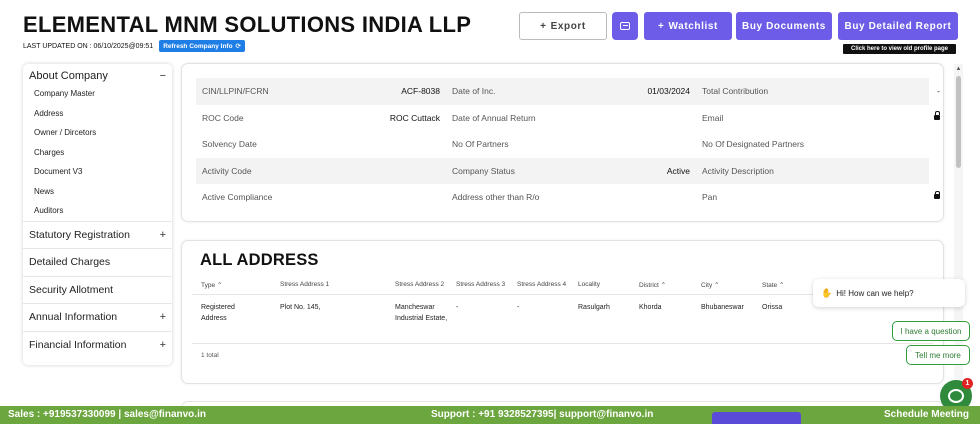 This screenshot has width=980, height=430. Describe the element at coordinates (931, 331) in the screenshot. I see `chat-option-question: I have a question` at that location.